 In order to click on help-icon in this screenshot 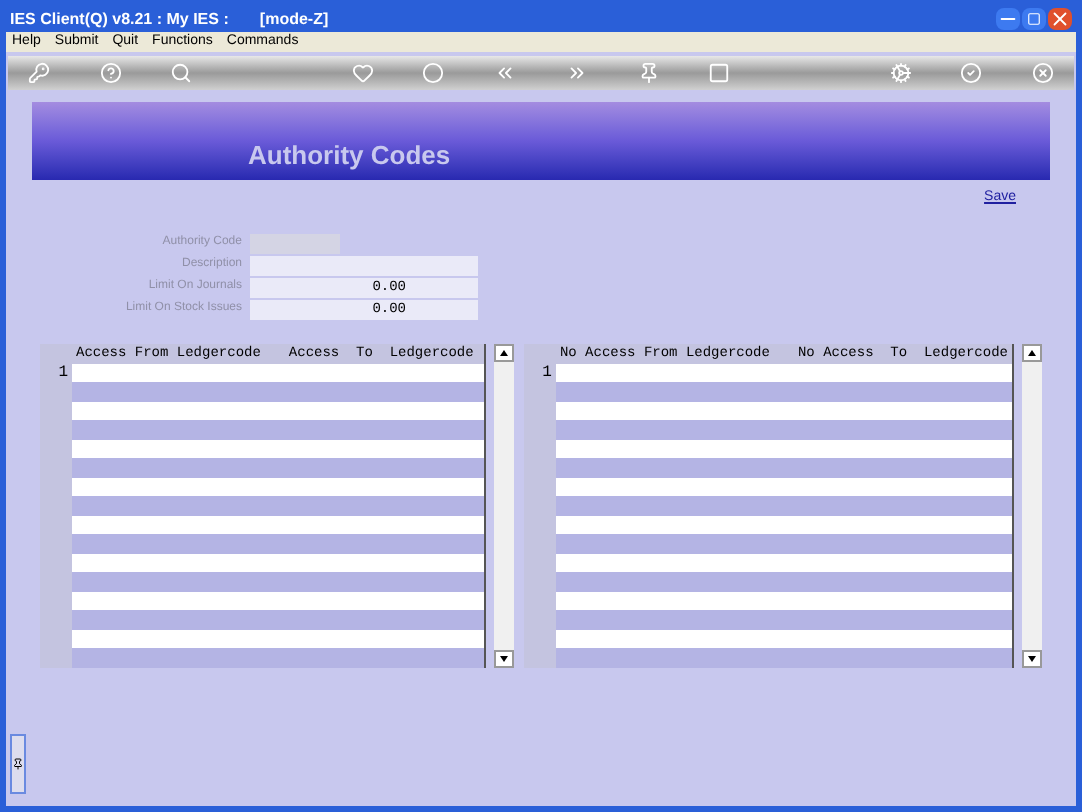, I will do `click(110, 73)`.